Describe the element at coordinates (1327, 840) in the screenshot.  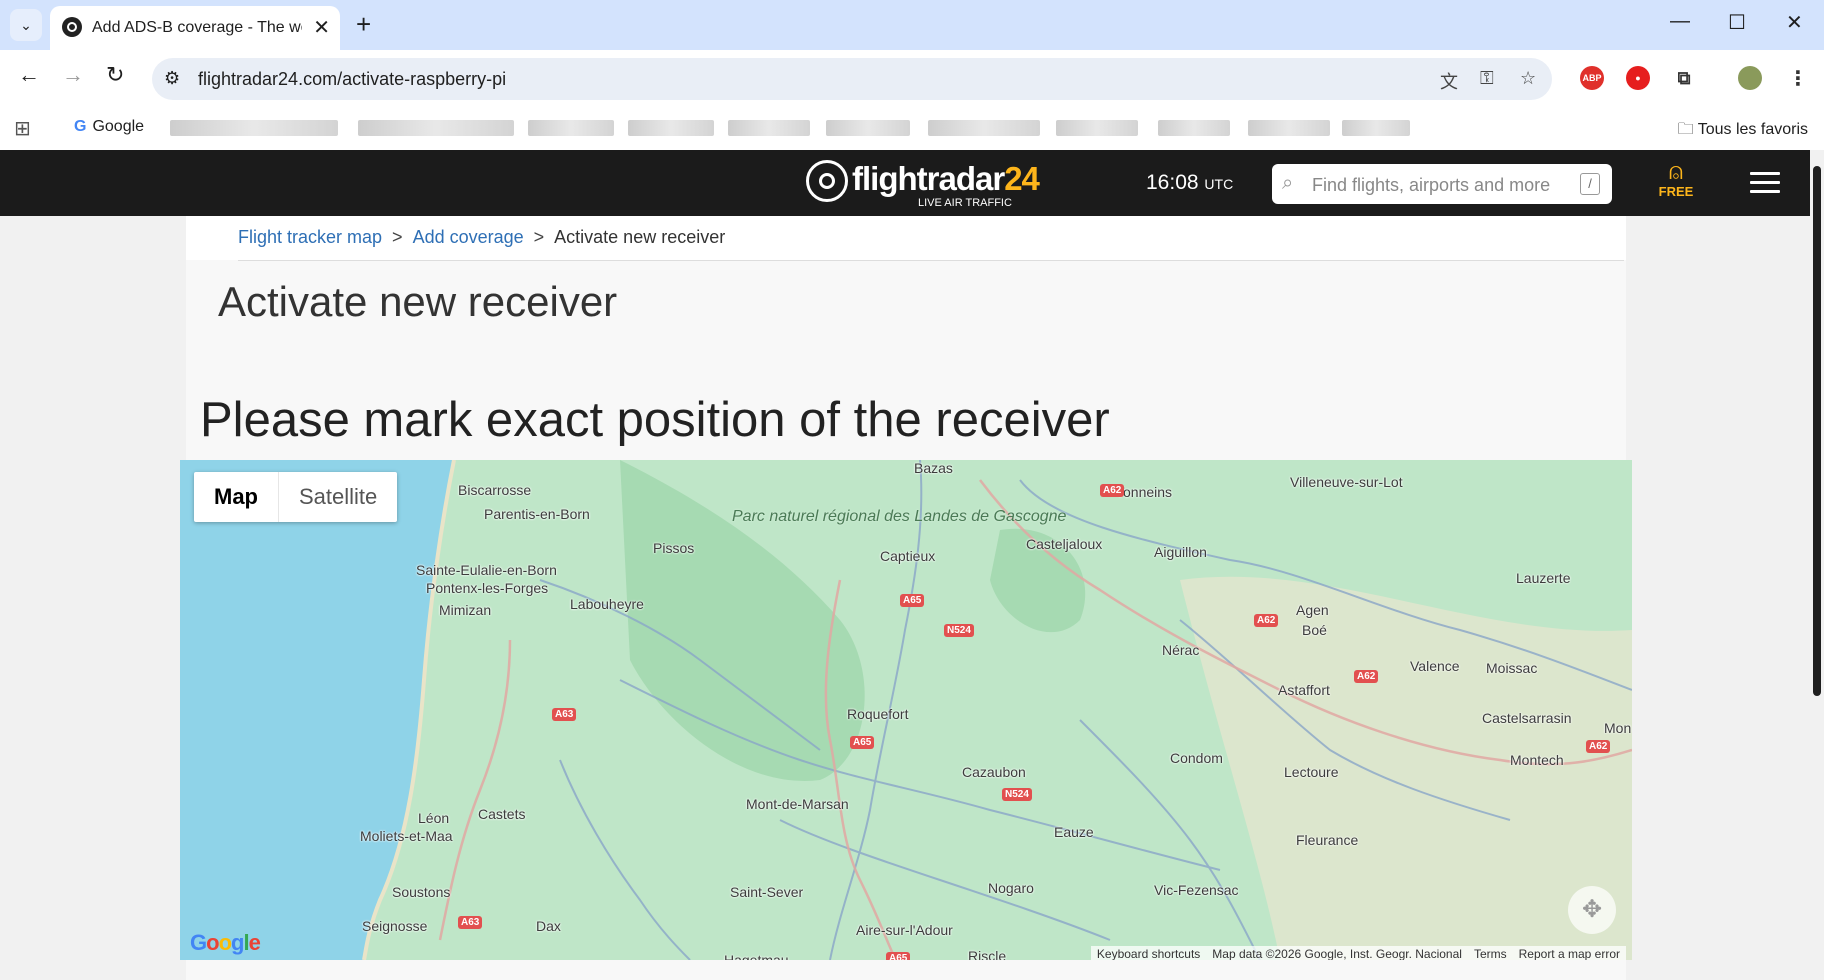
I see `place-label: Fleurance` at that location.